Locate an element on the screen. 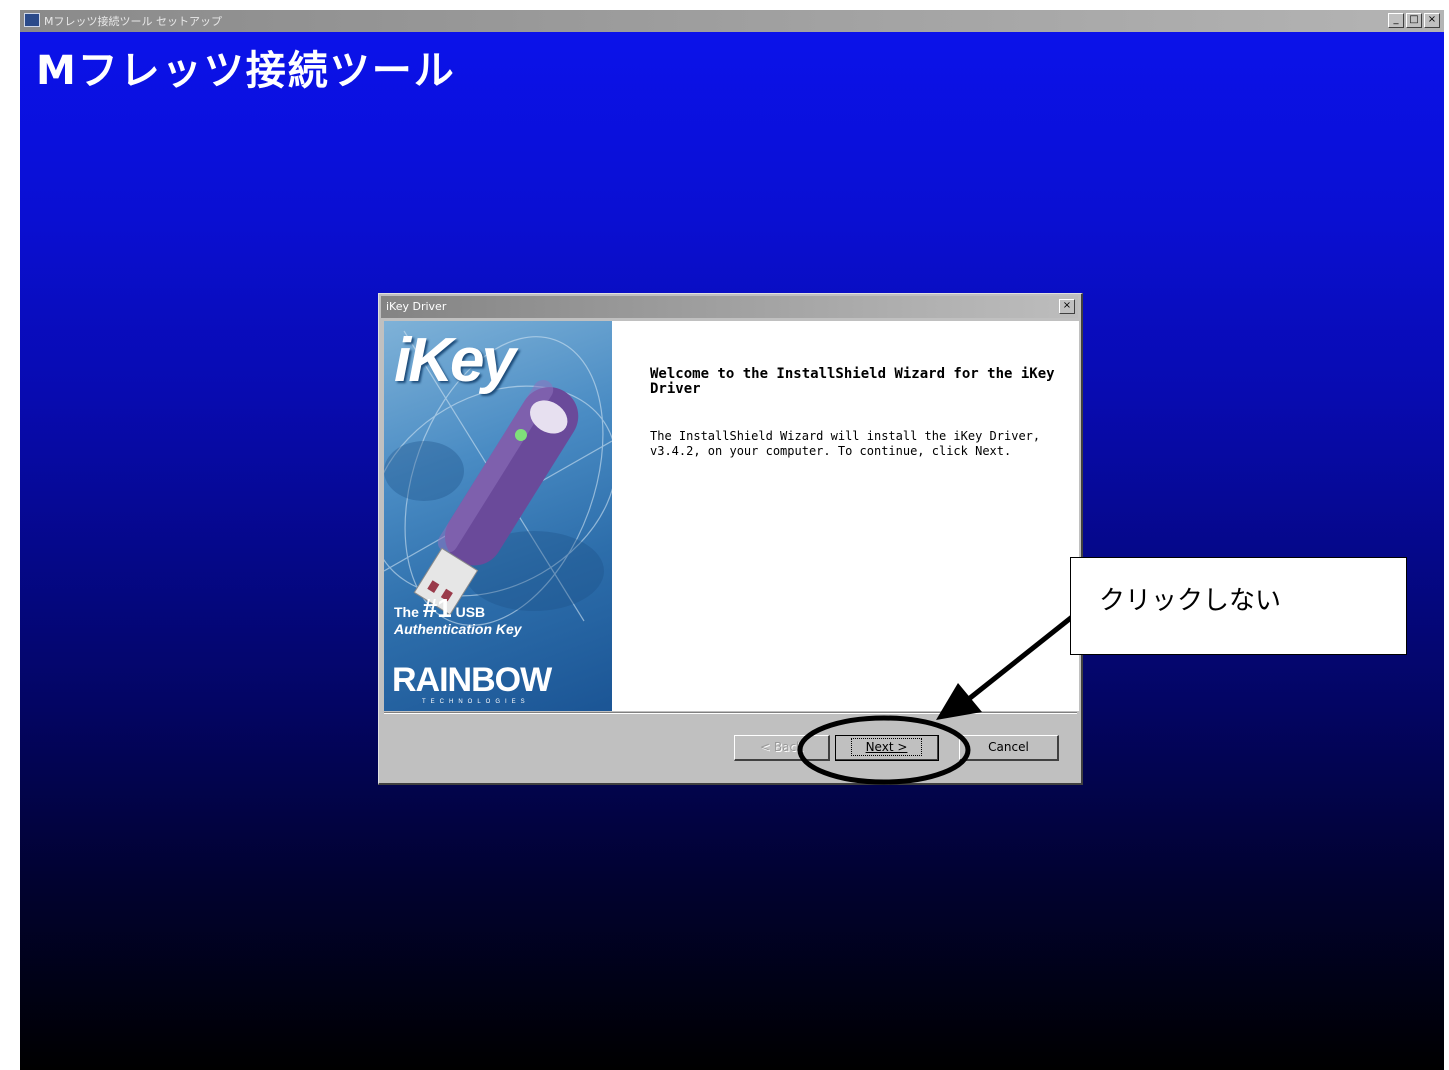 This screenshot has height=1070, width=1449. setup-window-title: Mフレッツ接続ツール セットアップ is located at coordinates (133, 21).